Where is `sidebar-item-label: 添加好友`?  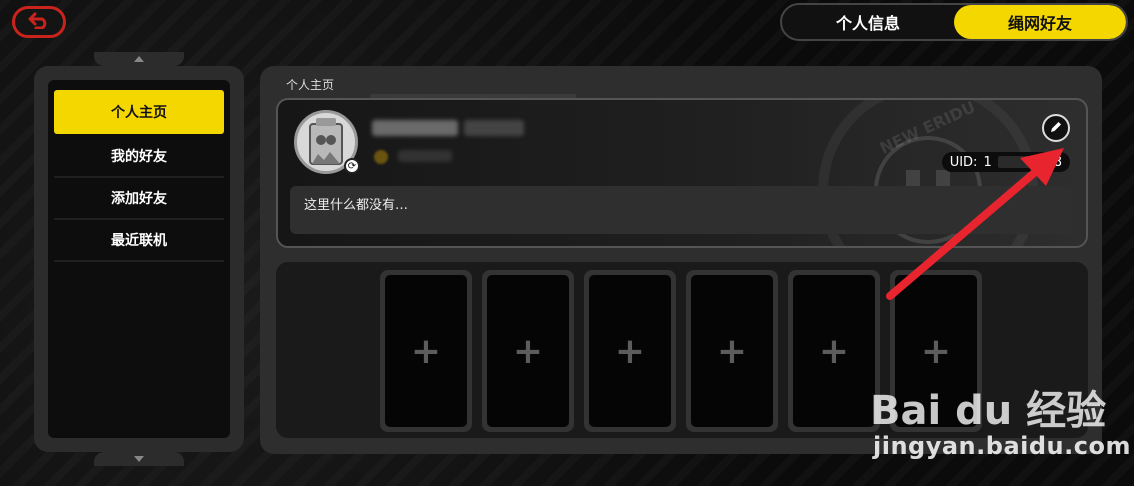 sidebar-item-label: 添加好友 is located at coordinates (139, 199).